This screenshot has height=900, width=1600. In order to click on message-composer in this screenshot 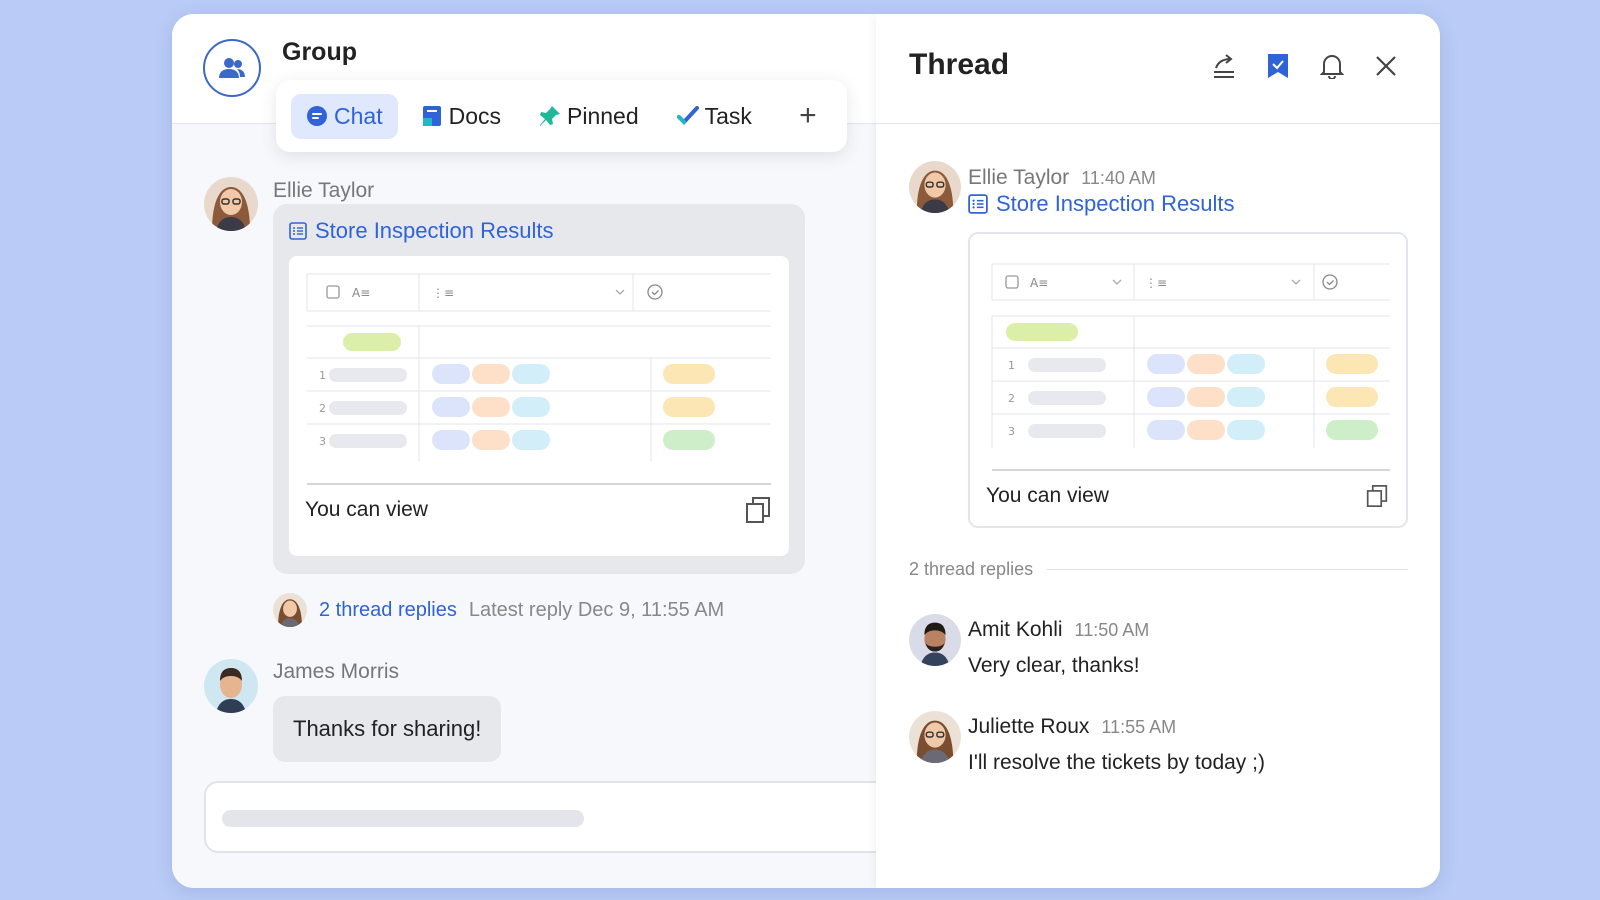, I will do `click(554, 817)`.